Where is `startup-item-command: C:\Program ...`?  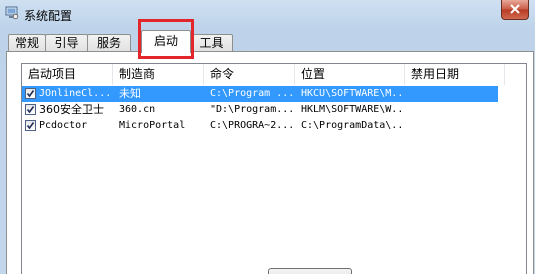
startup-item-command: C:\Program ... is located at coordinates (252, 93).